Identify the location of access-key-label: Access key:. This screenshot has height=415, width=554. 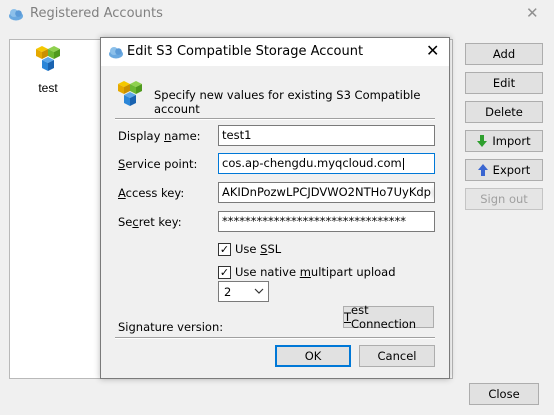
(151, 193).